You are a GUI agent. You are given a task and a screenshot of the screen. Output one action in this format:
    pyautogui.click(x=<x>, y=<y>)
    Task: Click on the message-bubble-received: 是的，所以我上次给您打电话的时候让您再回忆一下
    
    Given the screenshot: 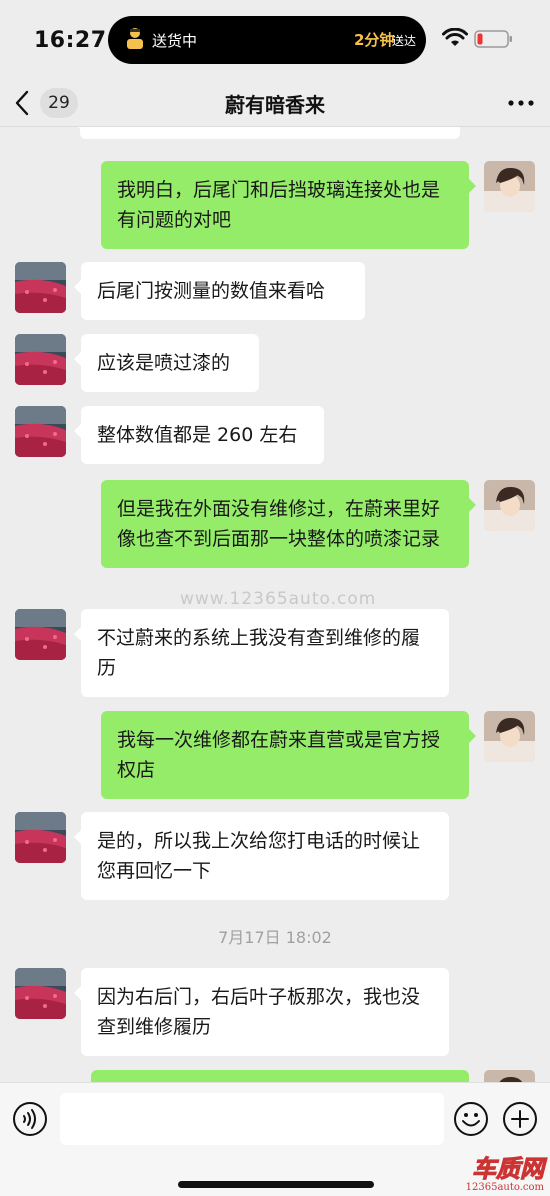 What is the action you would take?
    pyautogui.click(x=261, y=856)
    